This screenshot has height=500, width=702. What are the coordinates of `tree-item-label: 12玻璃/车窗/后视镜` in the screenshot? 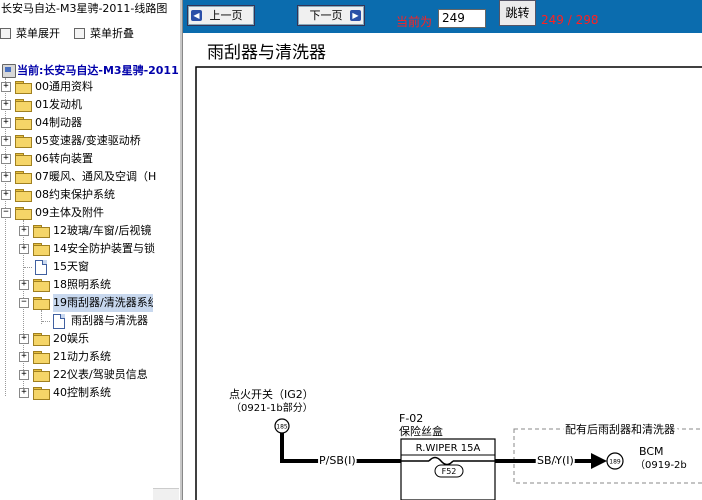 It's located at (102, 230).